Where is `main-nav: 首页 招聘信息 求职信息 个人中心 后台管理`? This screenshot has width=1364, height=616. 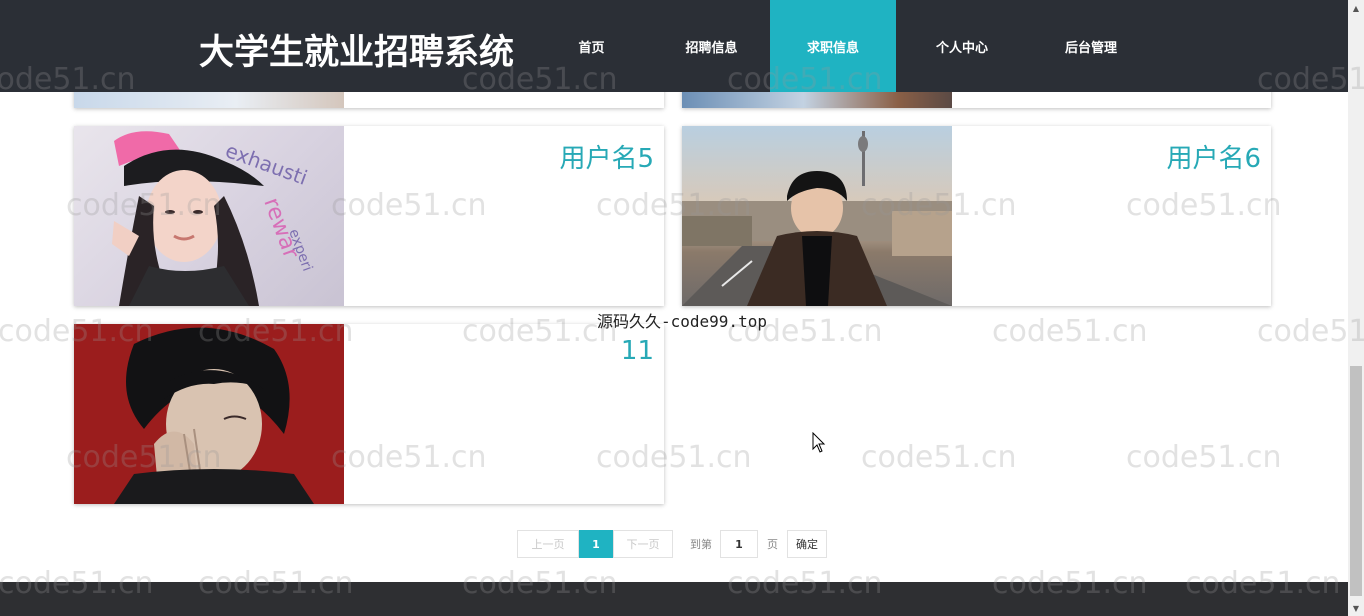 main-nav: 首页 招聘信息 求职信息 个人中心 后台管理 is located at coordinates (842, 46).